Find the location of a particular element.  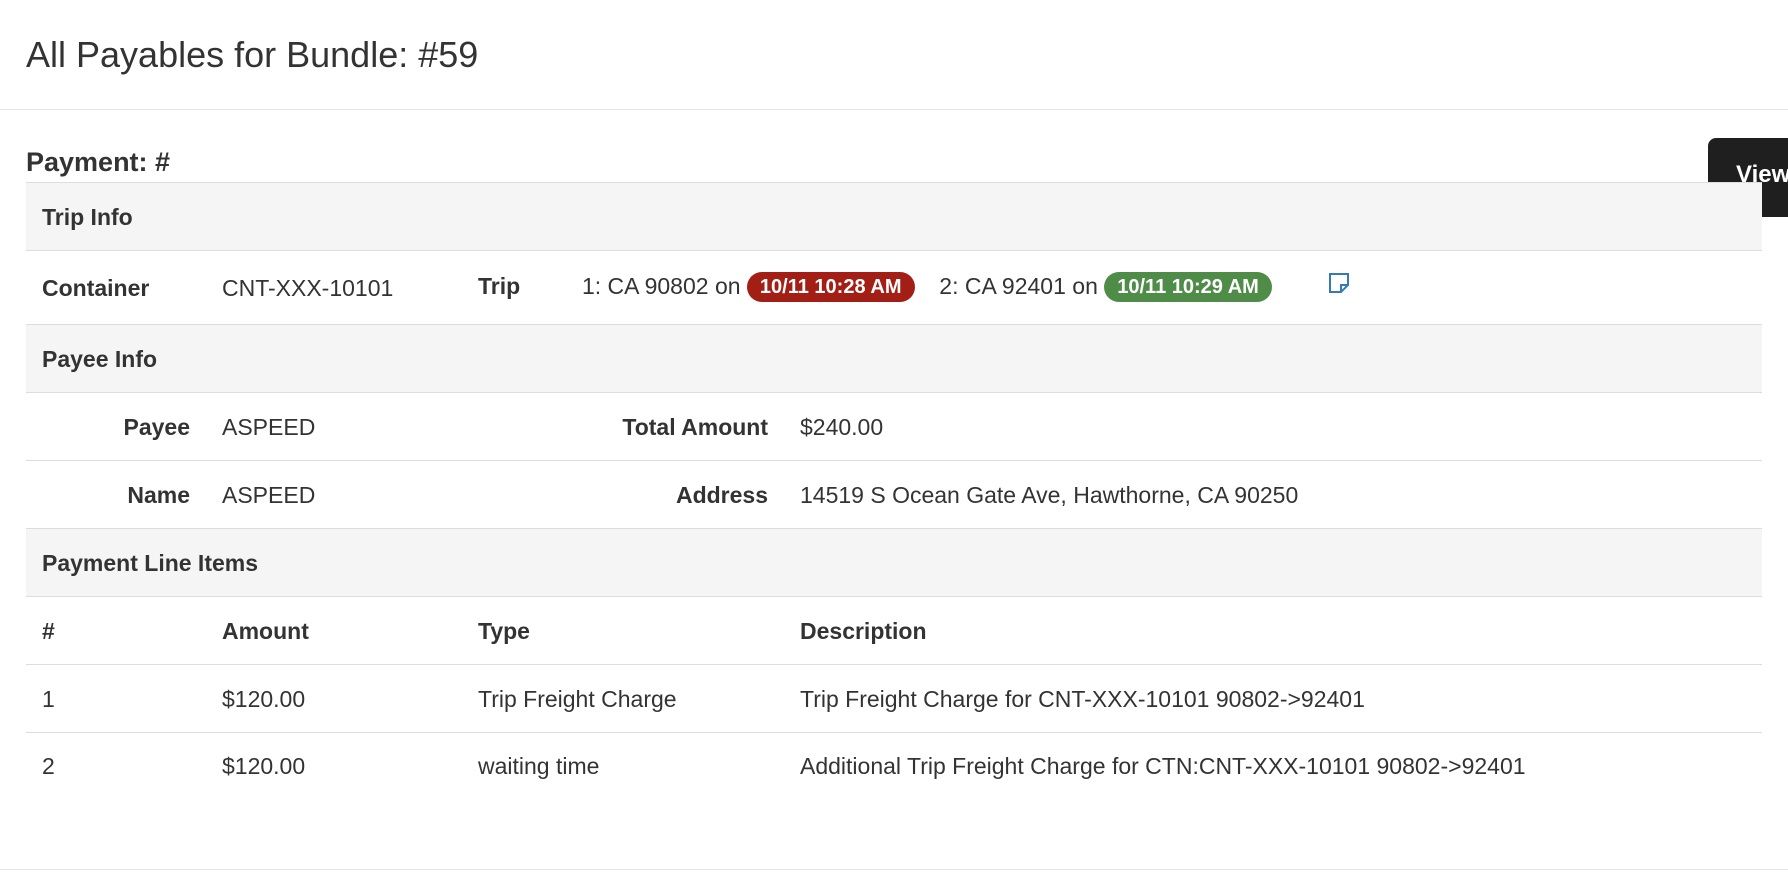

payee-info-section: Payee Info is located at coordinates (894, 358).